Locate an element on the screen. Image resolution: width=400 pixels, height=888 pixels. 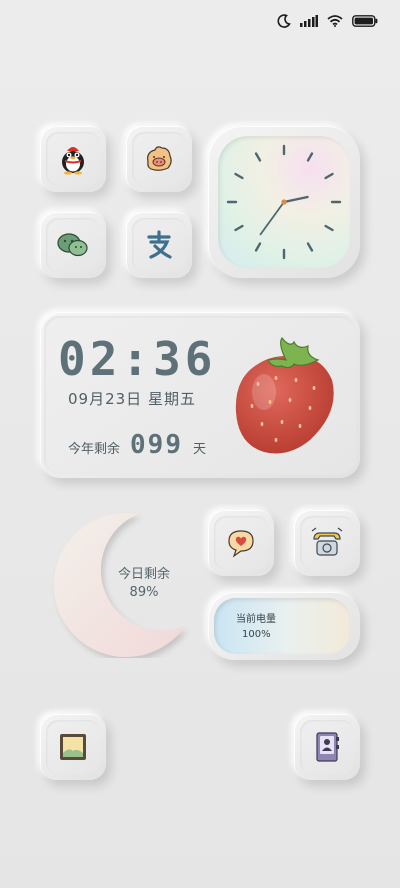
status-bar is located at coordinates (327, 21).